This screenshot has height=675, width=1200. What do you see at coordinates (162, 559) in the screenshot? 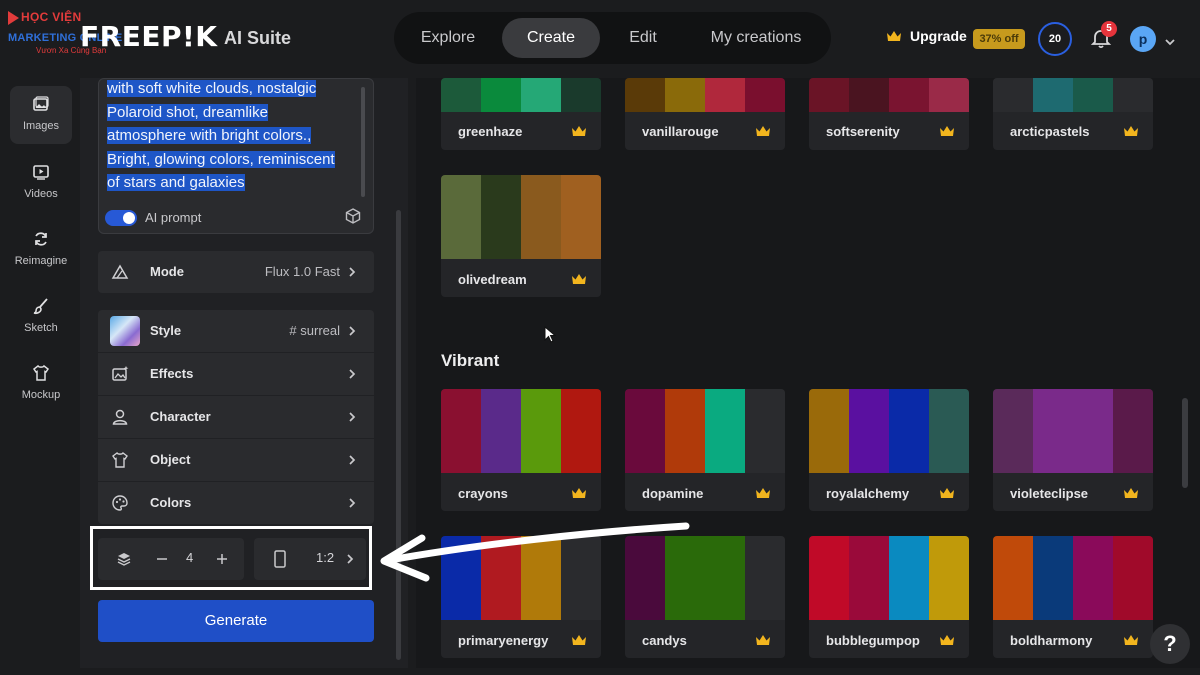
I see `minus-icon` at bounding box center [162, 559].